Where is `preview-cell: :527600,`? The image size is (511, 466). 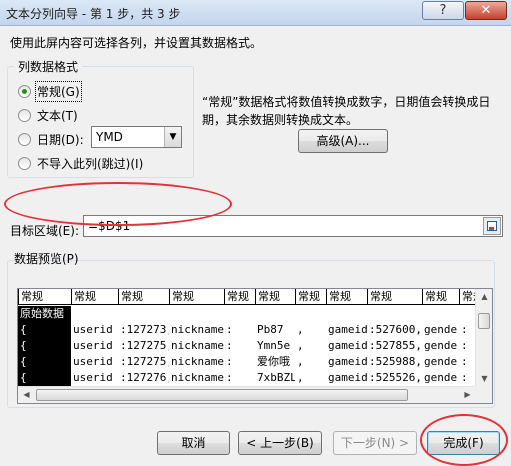
preview-cell: :527600, is located at coordinates (395, 329).